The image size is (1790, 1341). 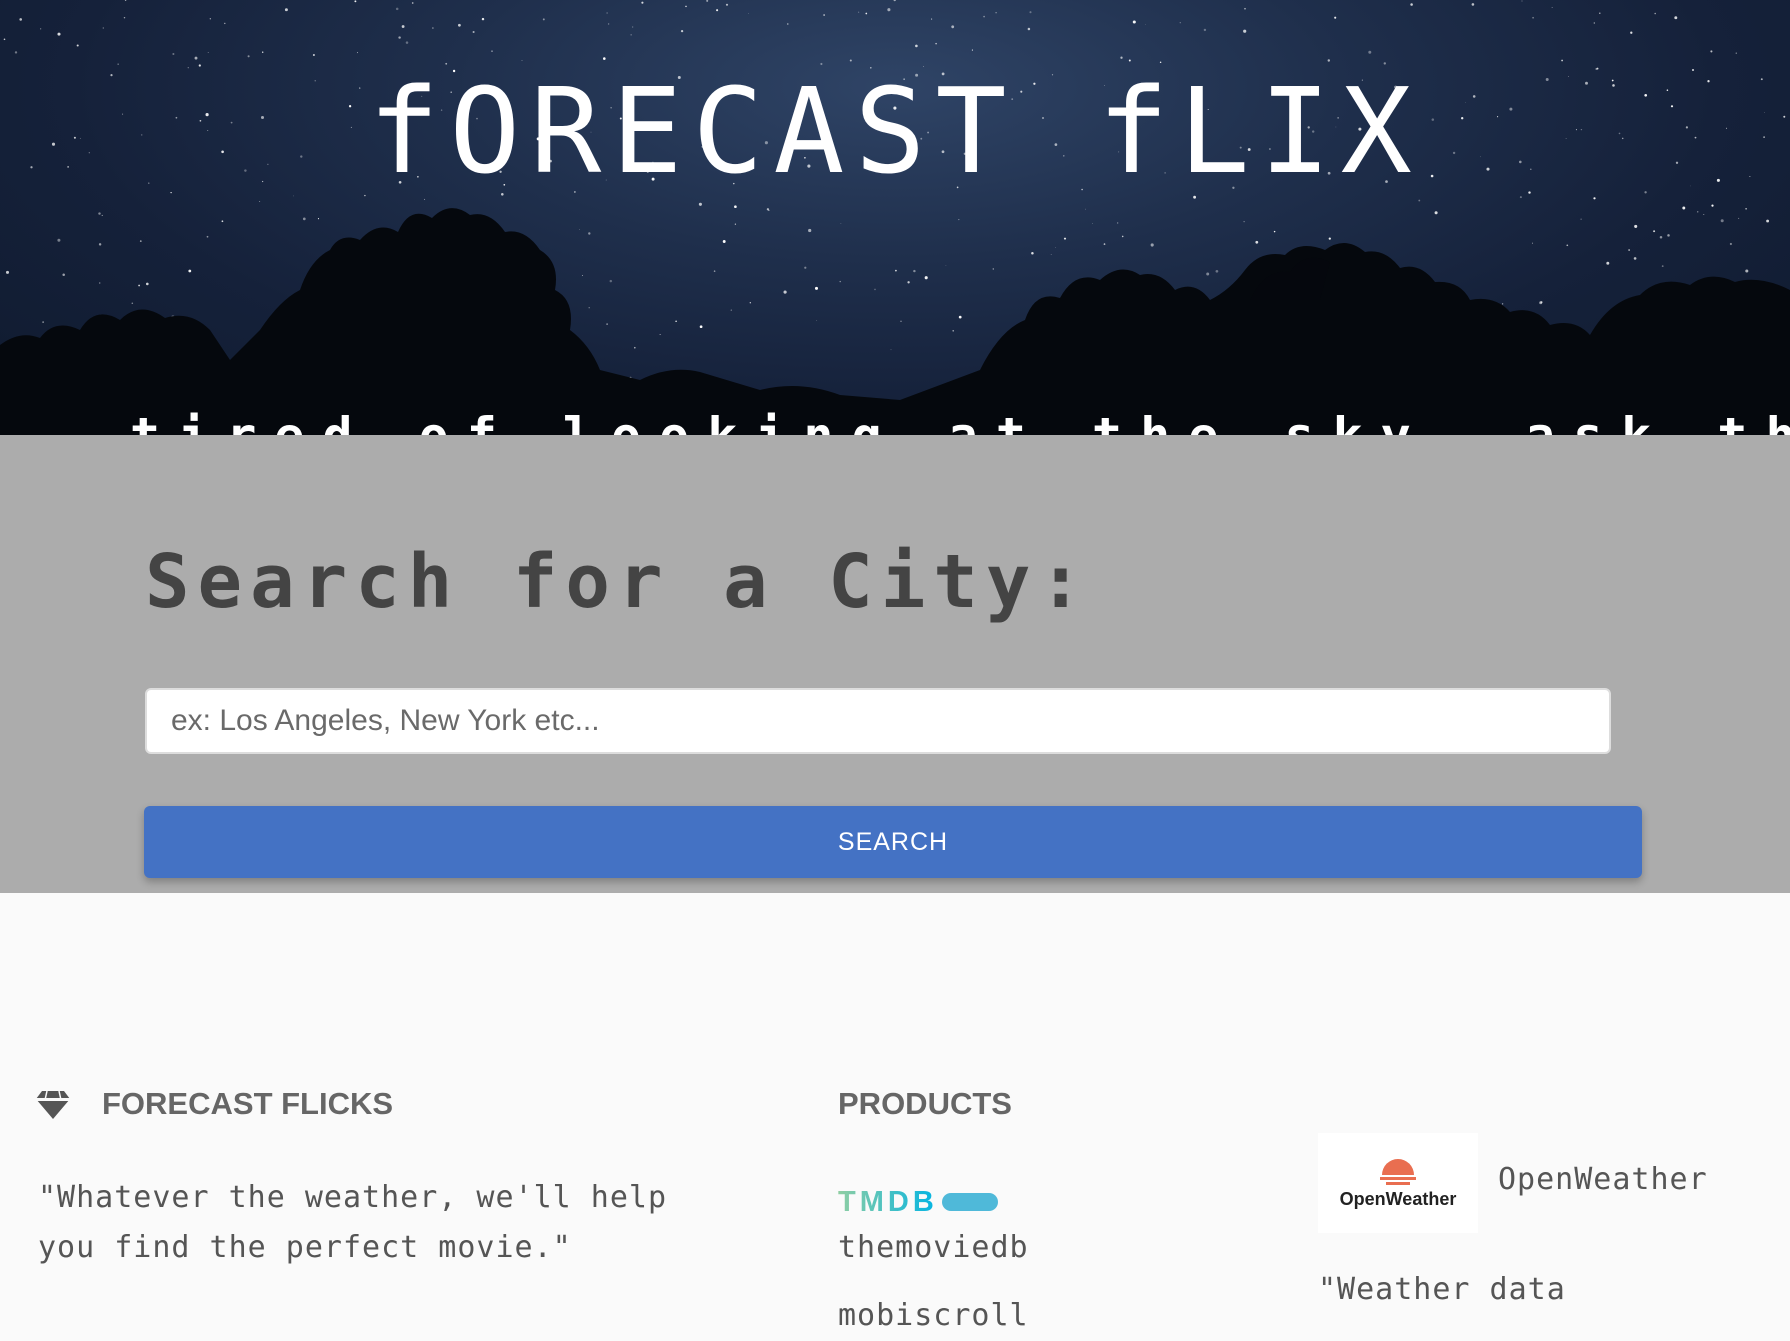 What do you see at coordinates (918, 1202) in the screenshot?
I see `tmdb-logo: TMDB` at bounding box center [918, 1202].